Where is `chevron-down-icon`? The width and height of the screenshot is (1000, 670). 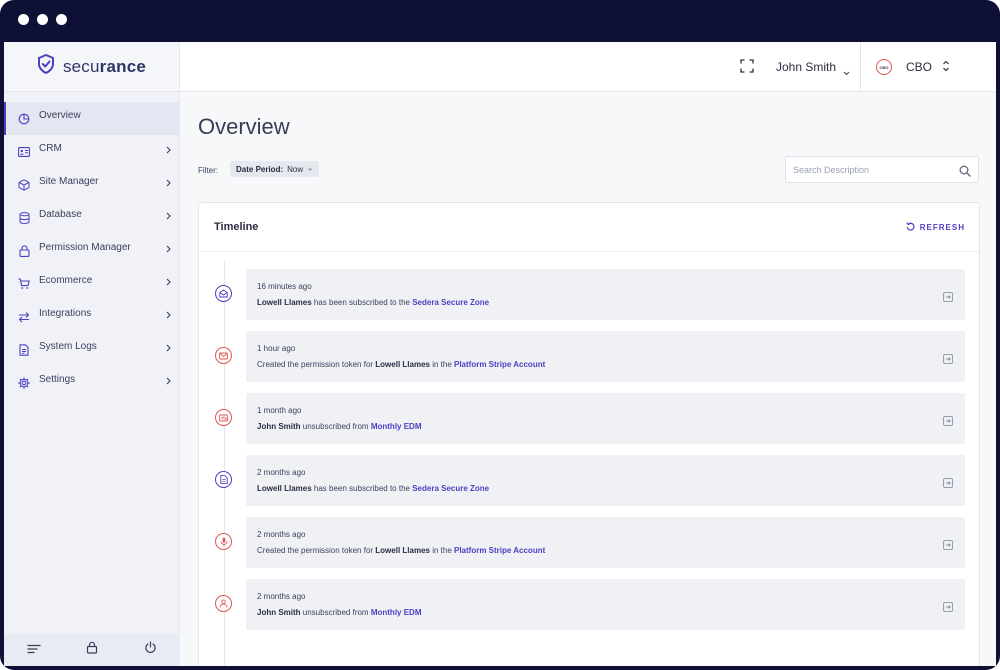 chevron-down-icon is located at coordinates (846, 72).